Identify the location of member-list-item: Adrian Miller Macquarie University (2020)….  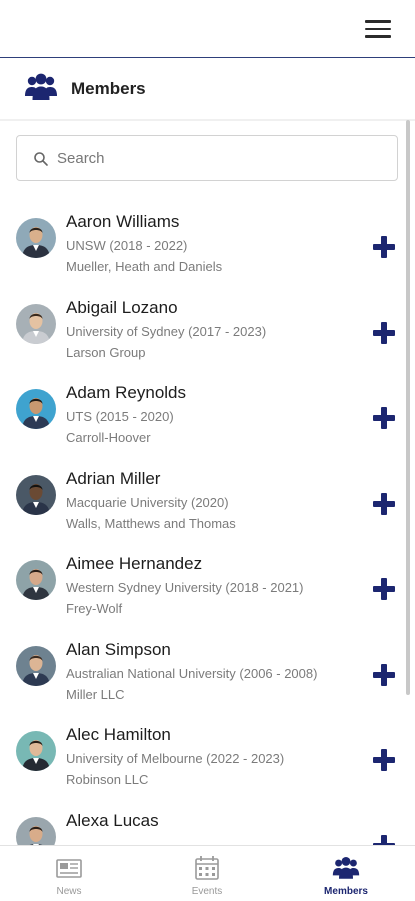
(202, 509).